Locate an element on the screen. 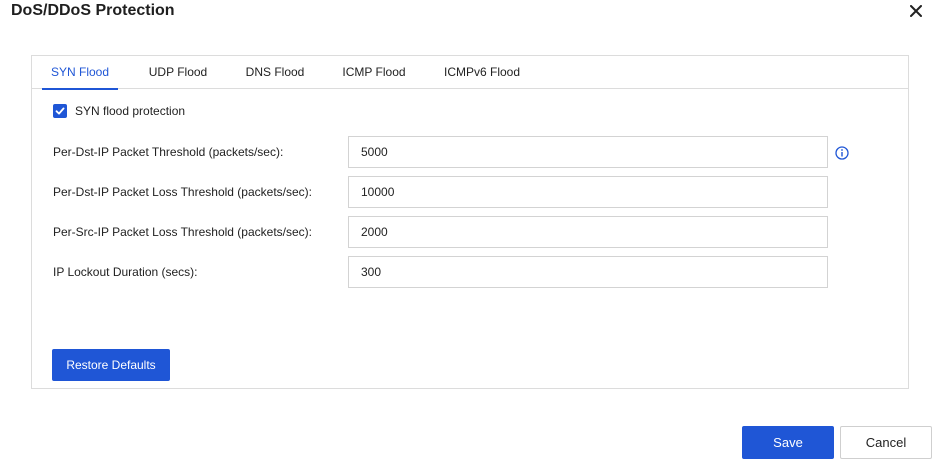  syn-flood-protection-label: SYN flood protection is located at coordinates (130, 111).